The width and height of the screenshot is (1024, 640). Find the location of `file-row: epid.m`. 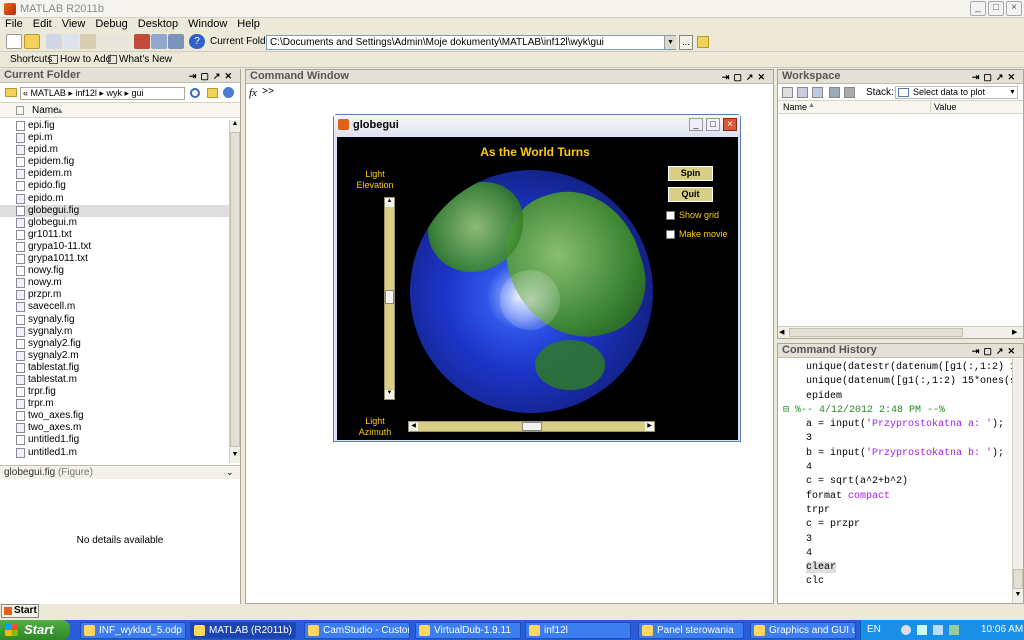

file-row: epid.m is located at coordinates (120, 150).